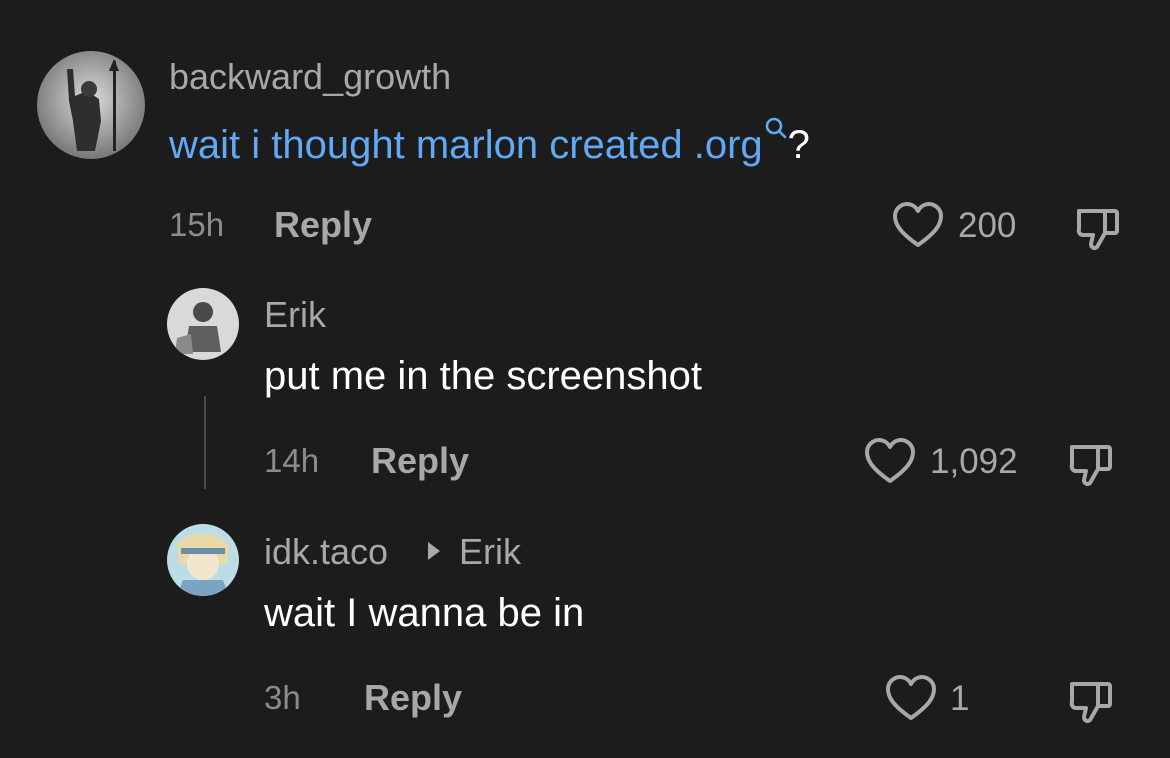  I want to click on avatar-statue-image, so click(91, 105).